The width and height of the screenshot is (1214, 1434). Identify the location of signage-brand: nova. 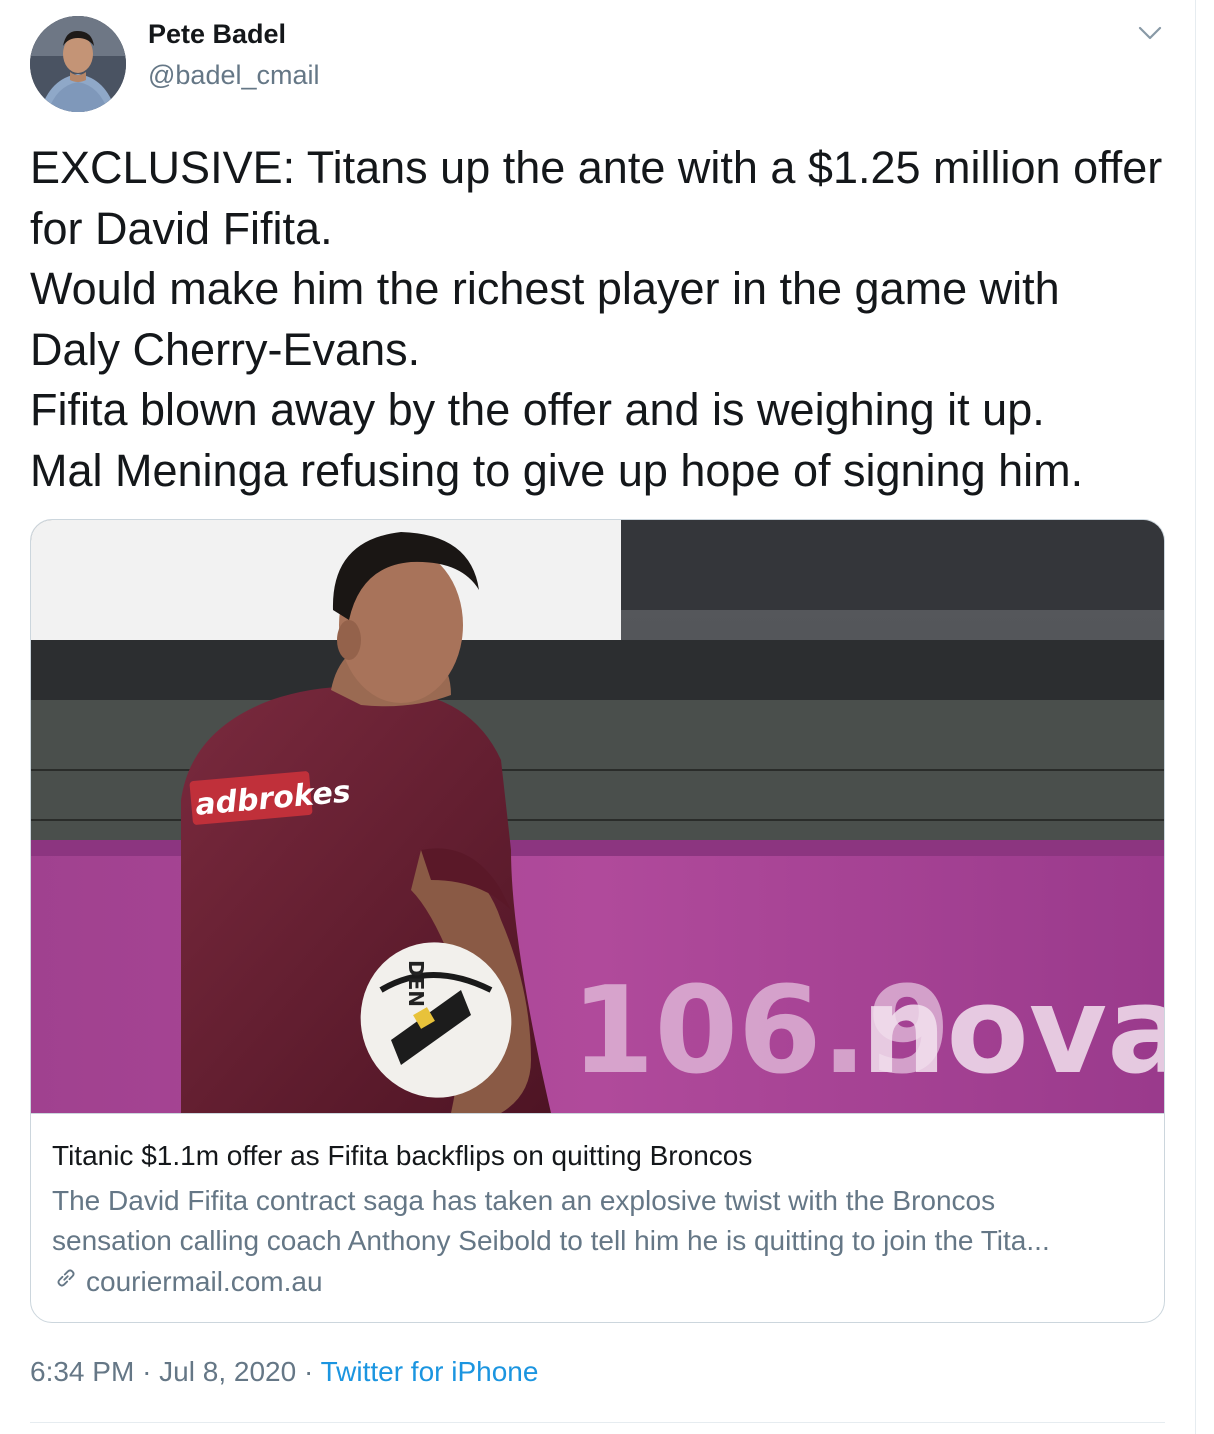
(1012, 1031).